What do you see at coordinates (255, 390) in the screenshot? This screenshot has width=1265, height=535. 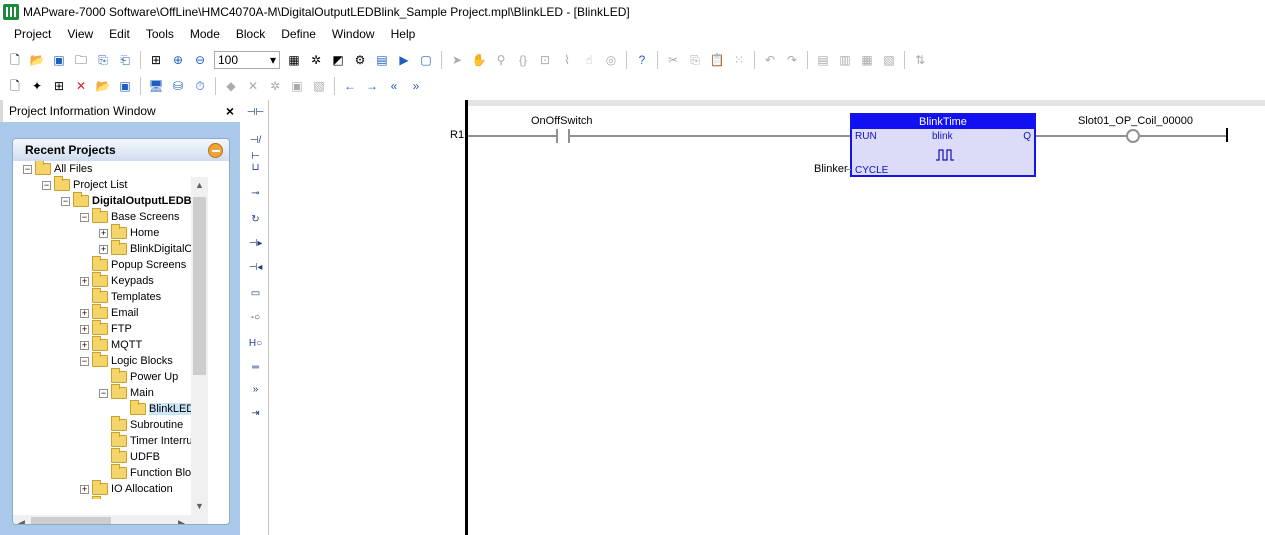 I see `jump-icon: »` at bounding box center [255, 390].